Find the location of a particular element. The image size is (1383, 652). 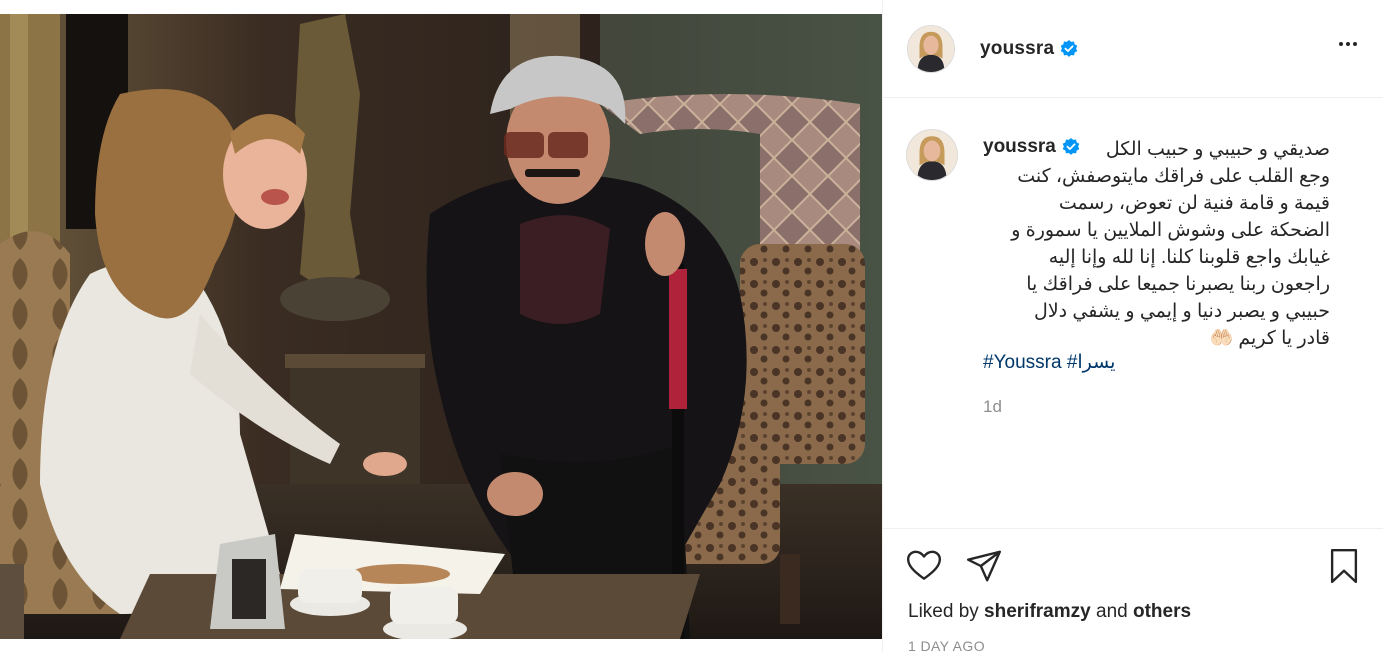

bookmark-icon is located at coordinates (1344, 566).